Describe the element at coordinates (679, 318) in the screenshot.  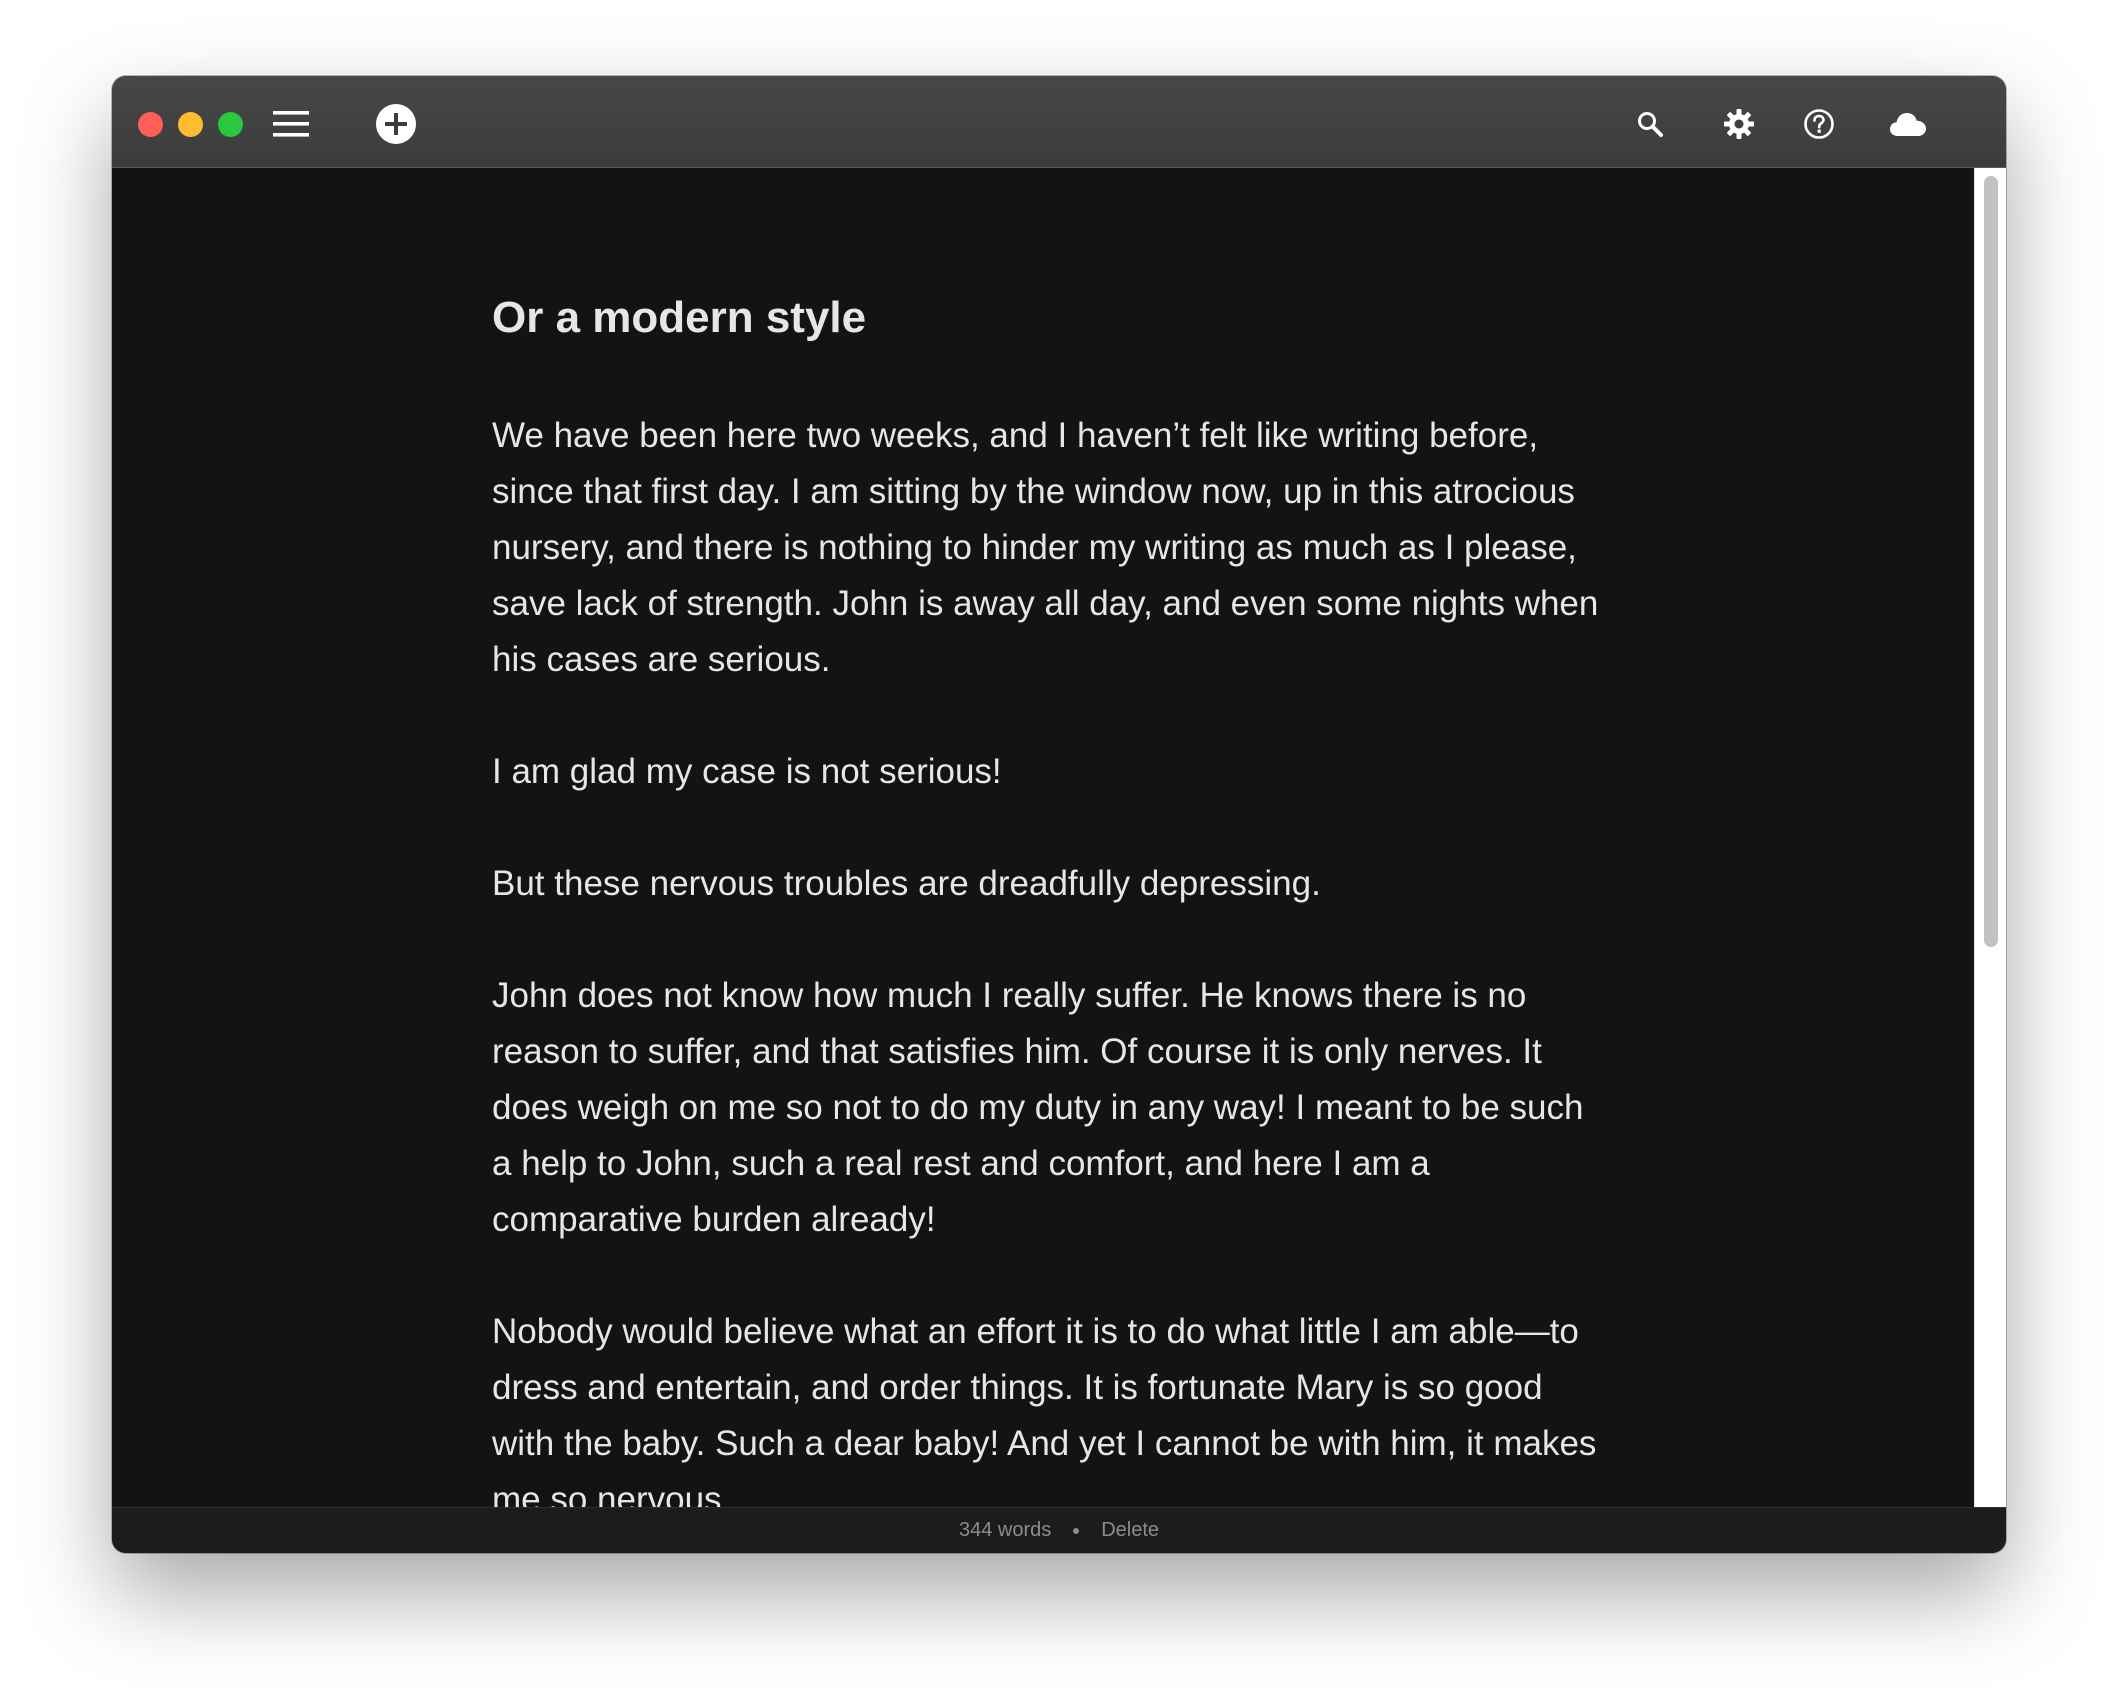
I see `document-title: Or a modern style` at that location.